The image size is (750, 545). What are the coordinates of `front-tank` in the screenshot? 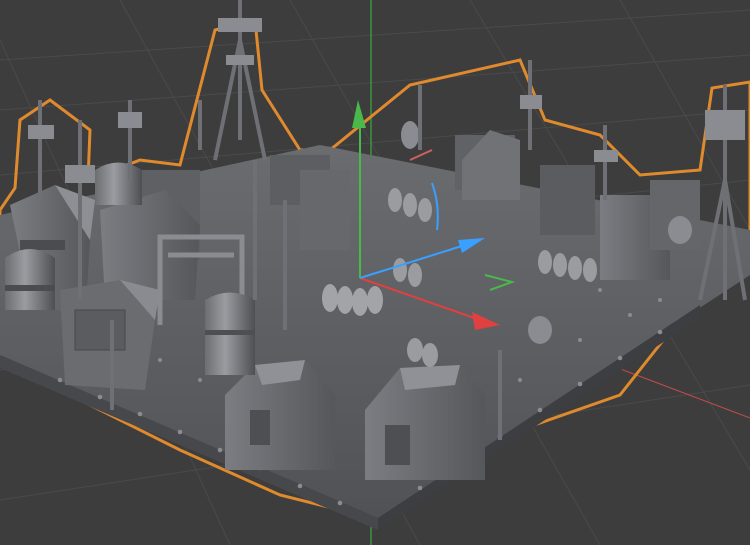 It's located at (230, 333).